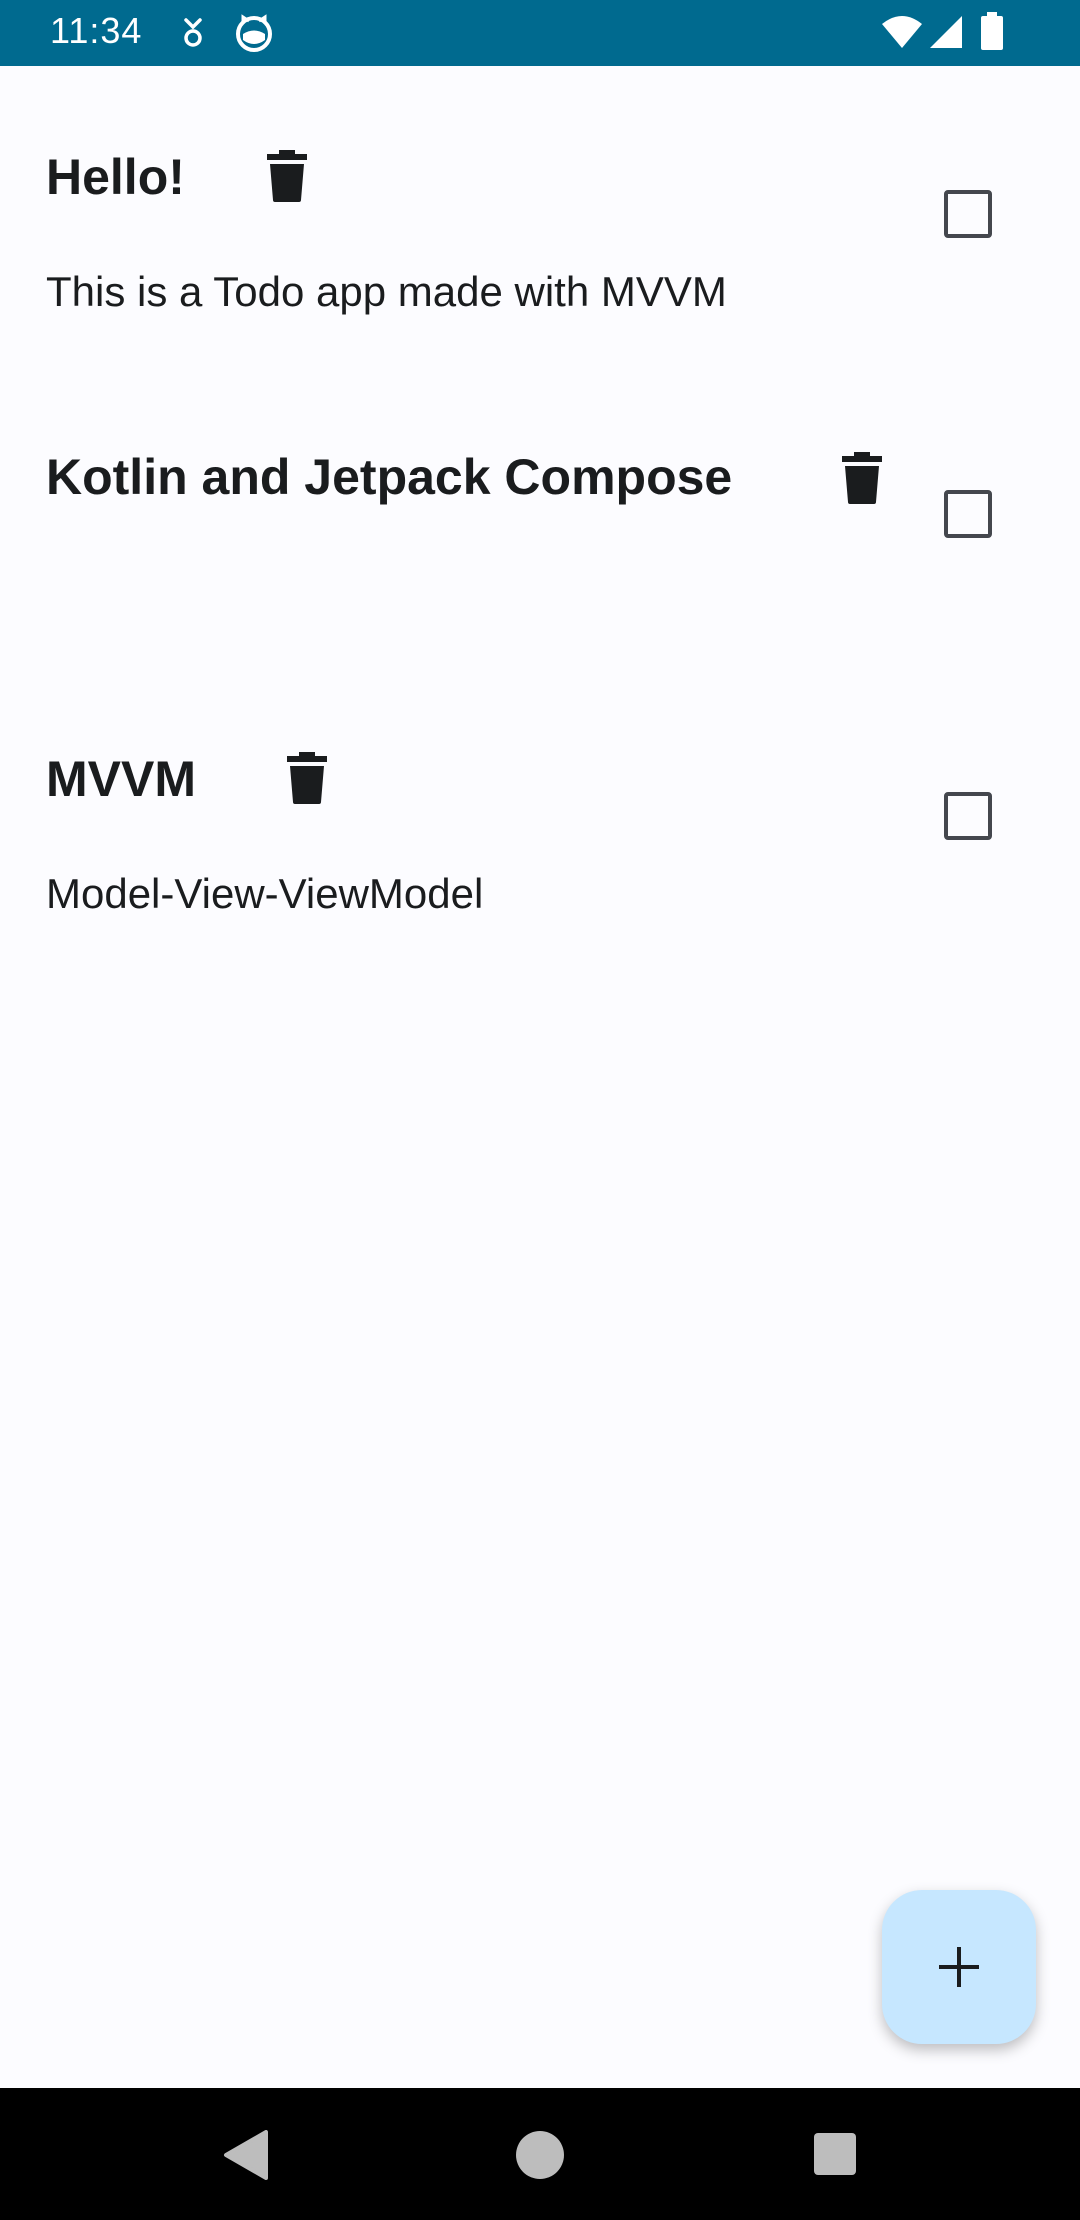 Image resolution: width=1080 pixels, height=2220 pixels. Describe the element at coordinates (265, 893) in the screenshot. I see `todo-description: Model-View-ViewModel` at that location.